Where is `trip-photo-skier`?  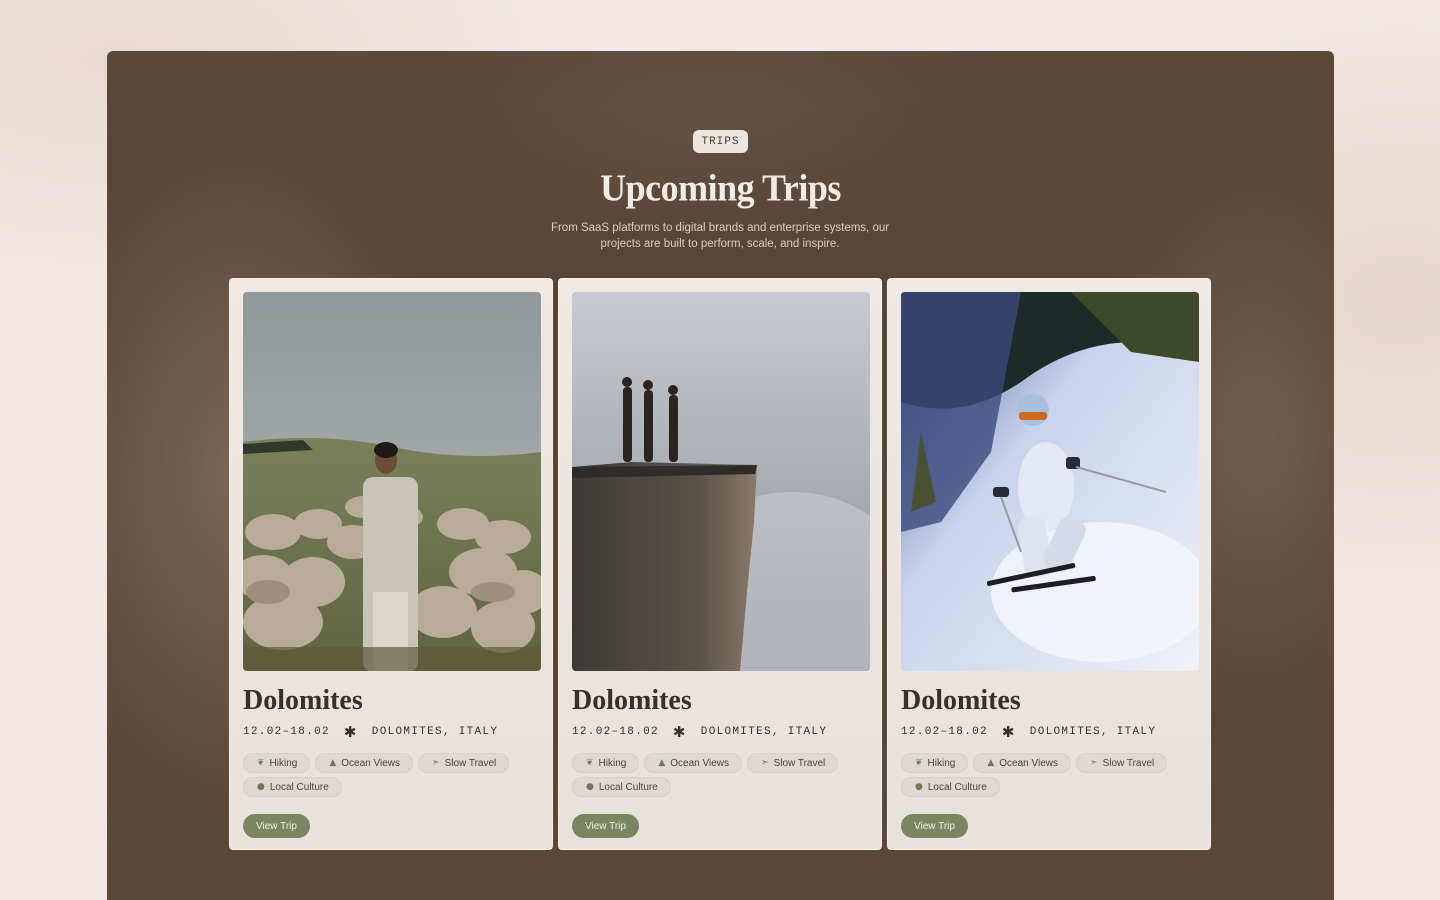 trip-photo-skier is located at coordinates (1050, 481).